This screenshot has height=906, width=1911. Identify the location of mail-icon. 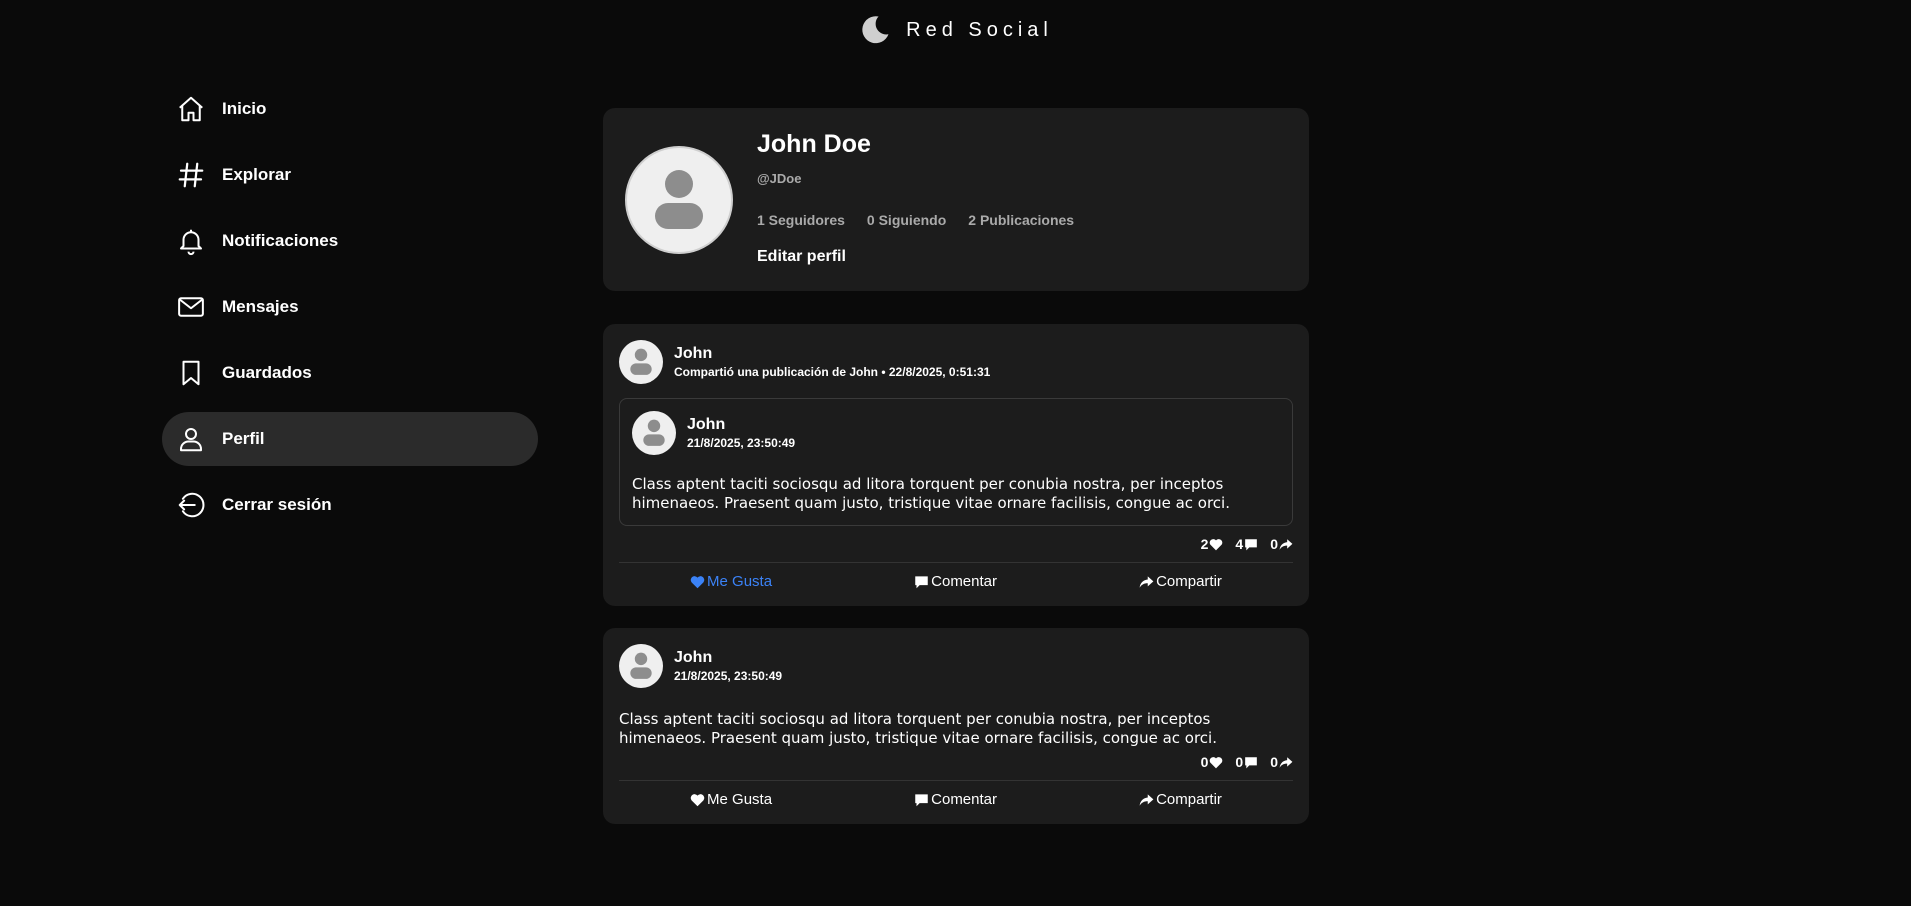
(191, 307).